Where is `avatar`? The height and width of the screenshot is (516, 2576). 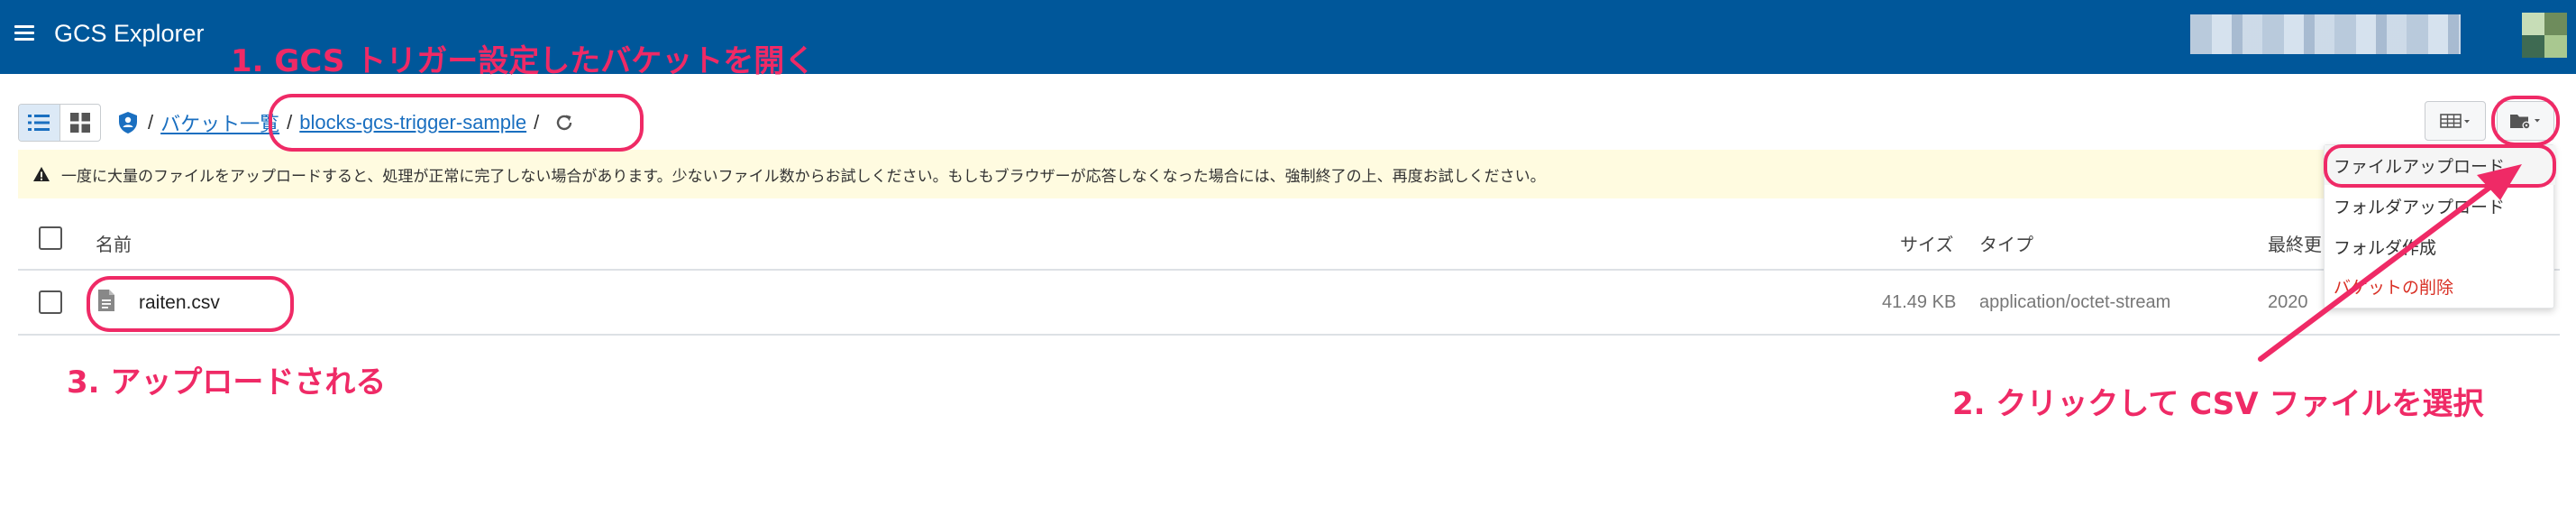
avatar is located at coordinates (2544, 35).